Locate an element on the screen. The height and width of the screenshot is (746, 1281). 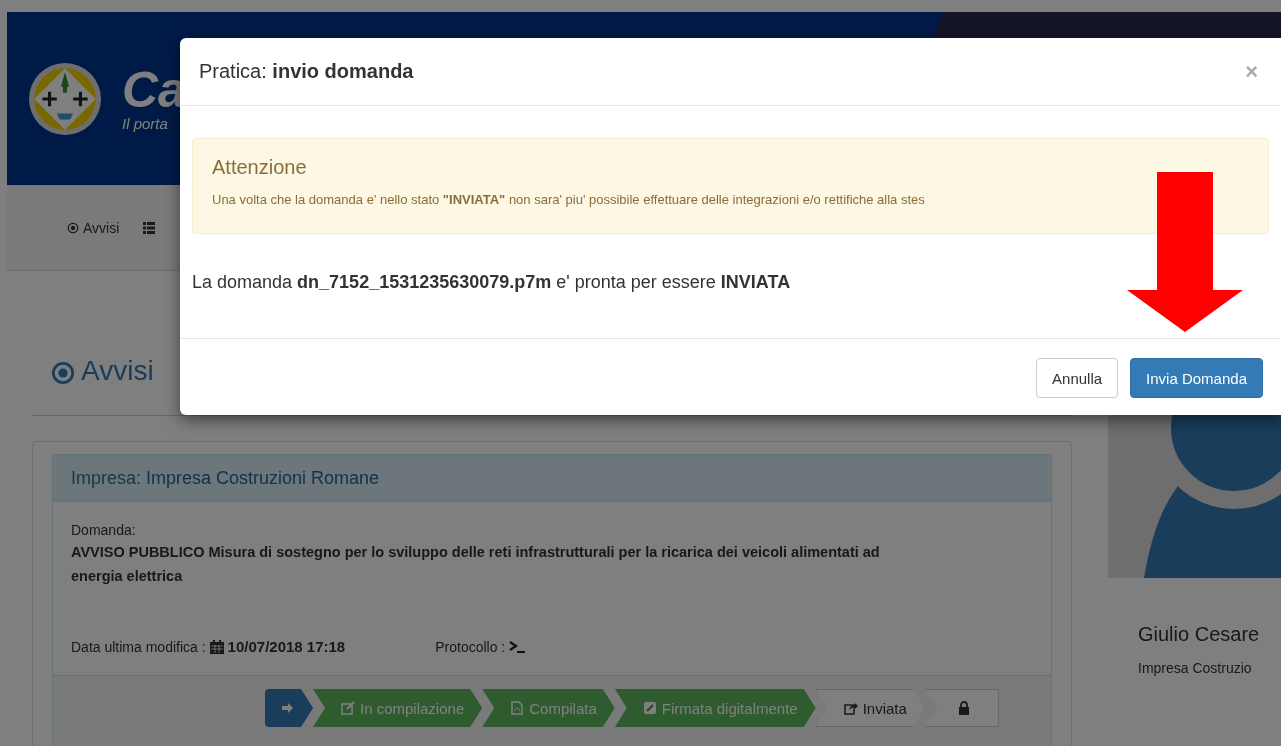
alert-title: Attenzione is located at coordinates (260, 167).